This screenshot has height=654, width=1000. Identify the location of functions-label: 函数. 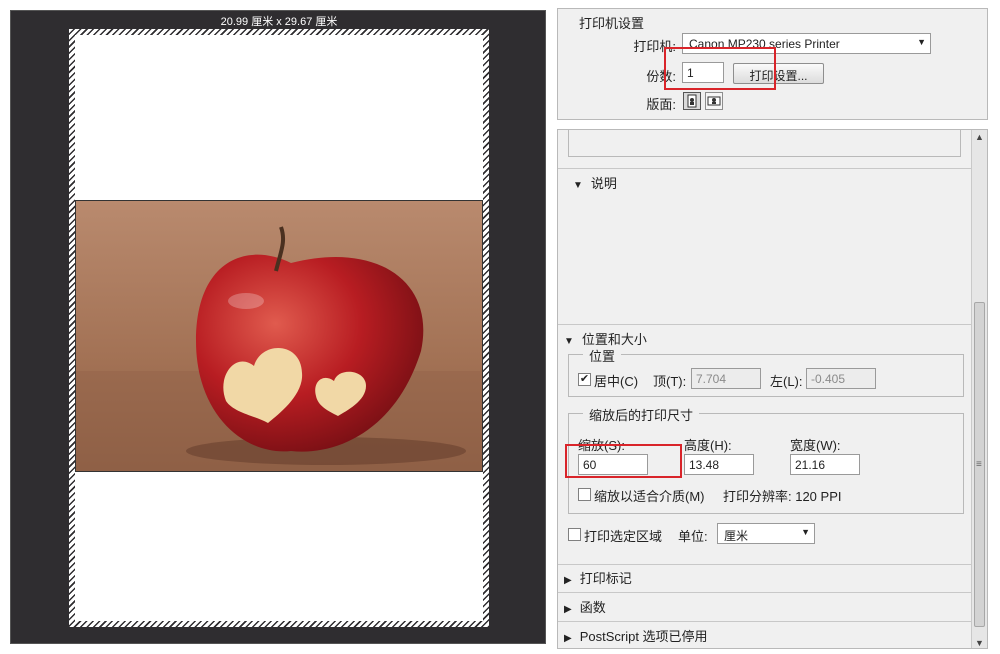
(592, 607).